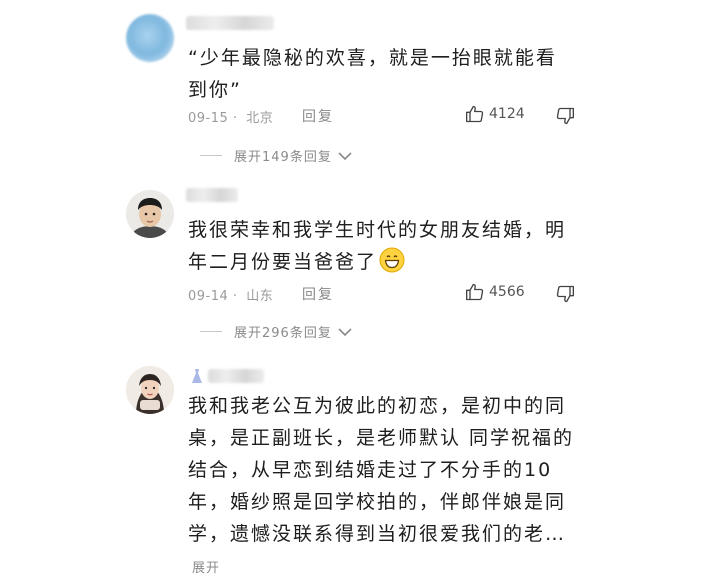 This screenshot has height=585, width=720. What do you see at coordinates (372, 74) in the screenshot?
I see `comment-text: “少年最隐秘的欢喜，就是一抬眼就能看到你”` at bounding box center [372, 74].